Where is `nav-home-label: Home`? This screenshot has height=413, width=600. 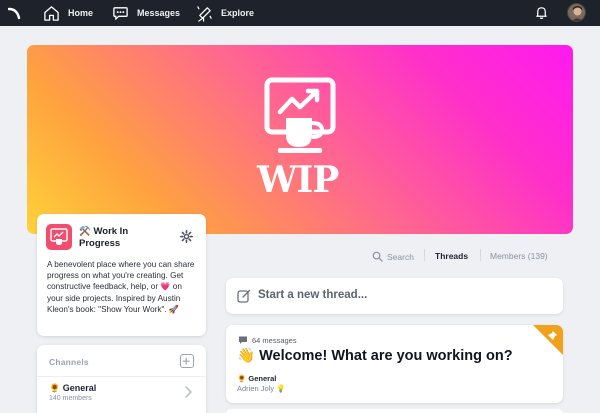 nav-home-label: Home is located at coordinates (81, 13).